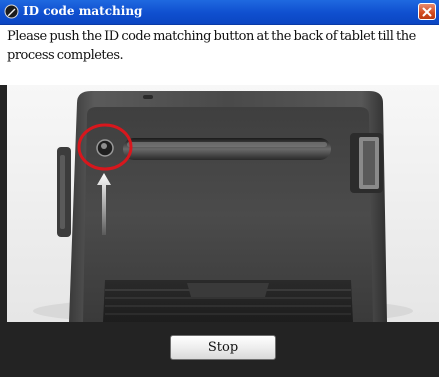  I want to click on stop-button-label: Stop, so click(223, 347).